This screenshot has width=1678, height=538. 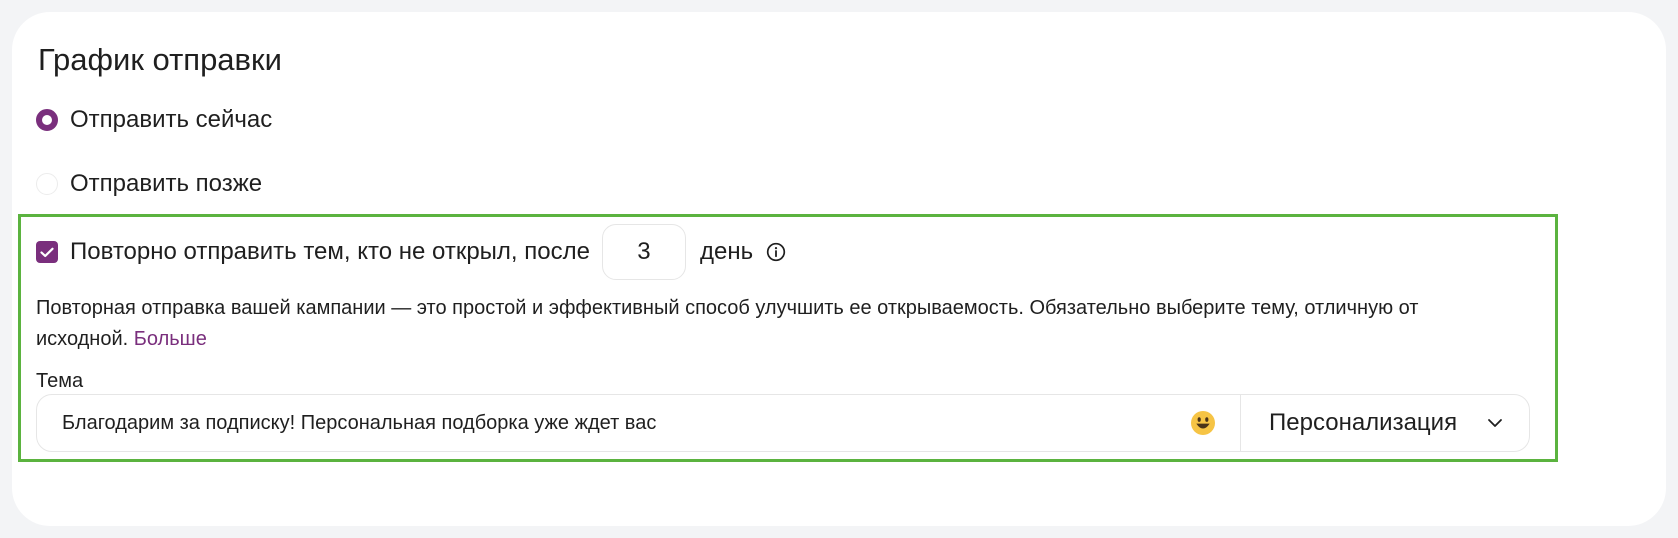 What do you see at coordinates (776, 252) in the screenshot?
I see `info-circle-icon` at bounding box center [776, 252].